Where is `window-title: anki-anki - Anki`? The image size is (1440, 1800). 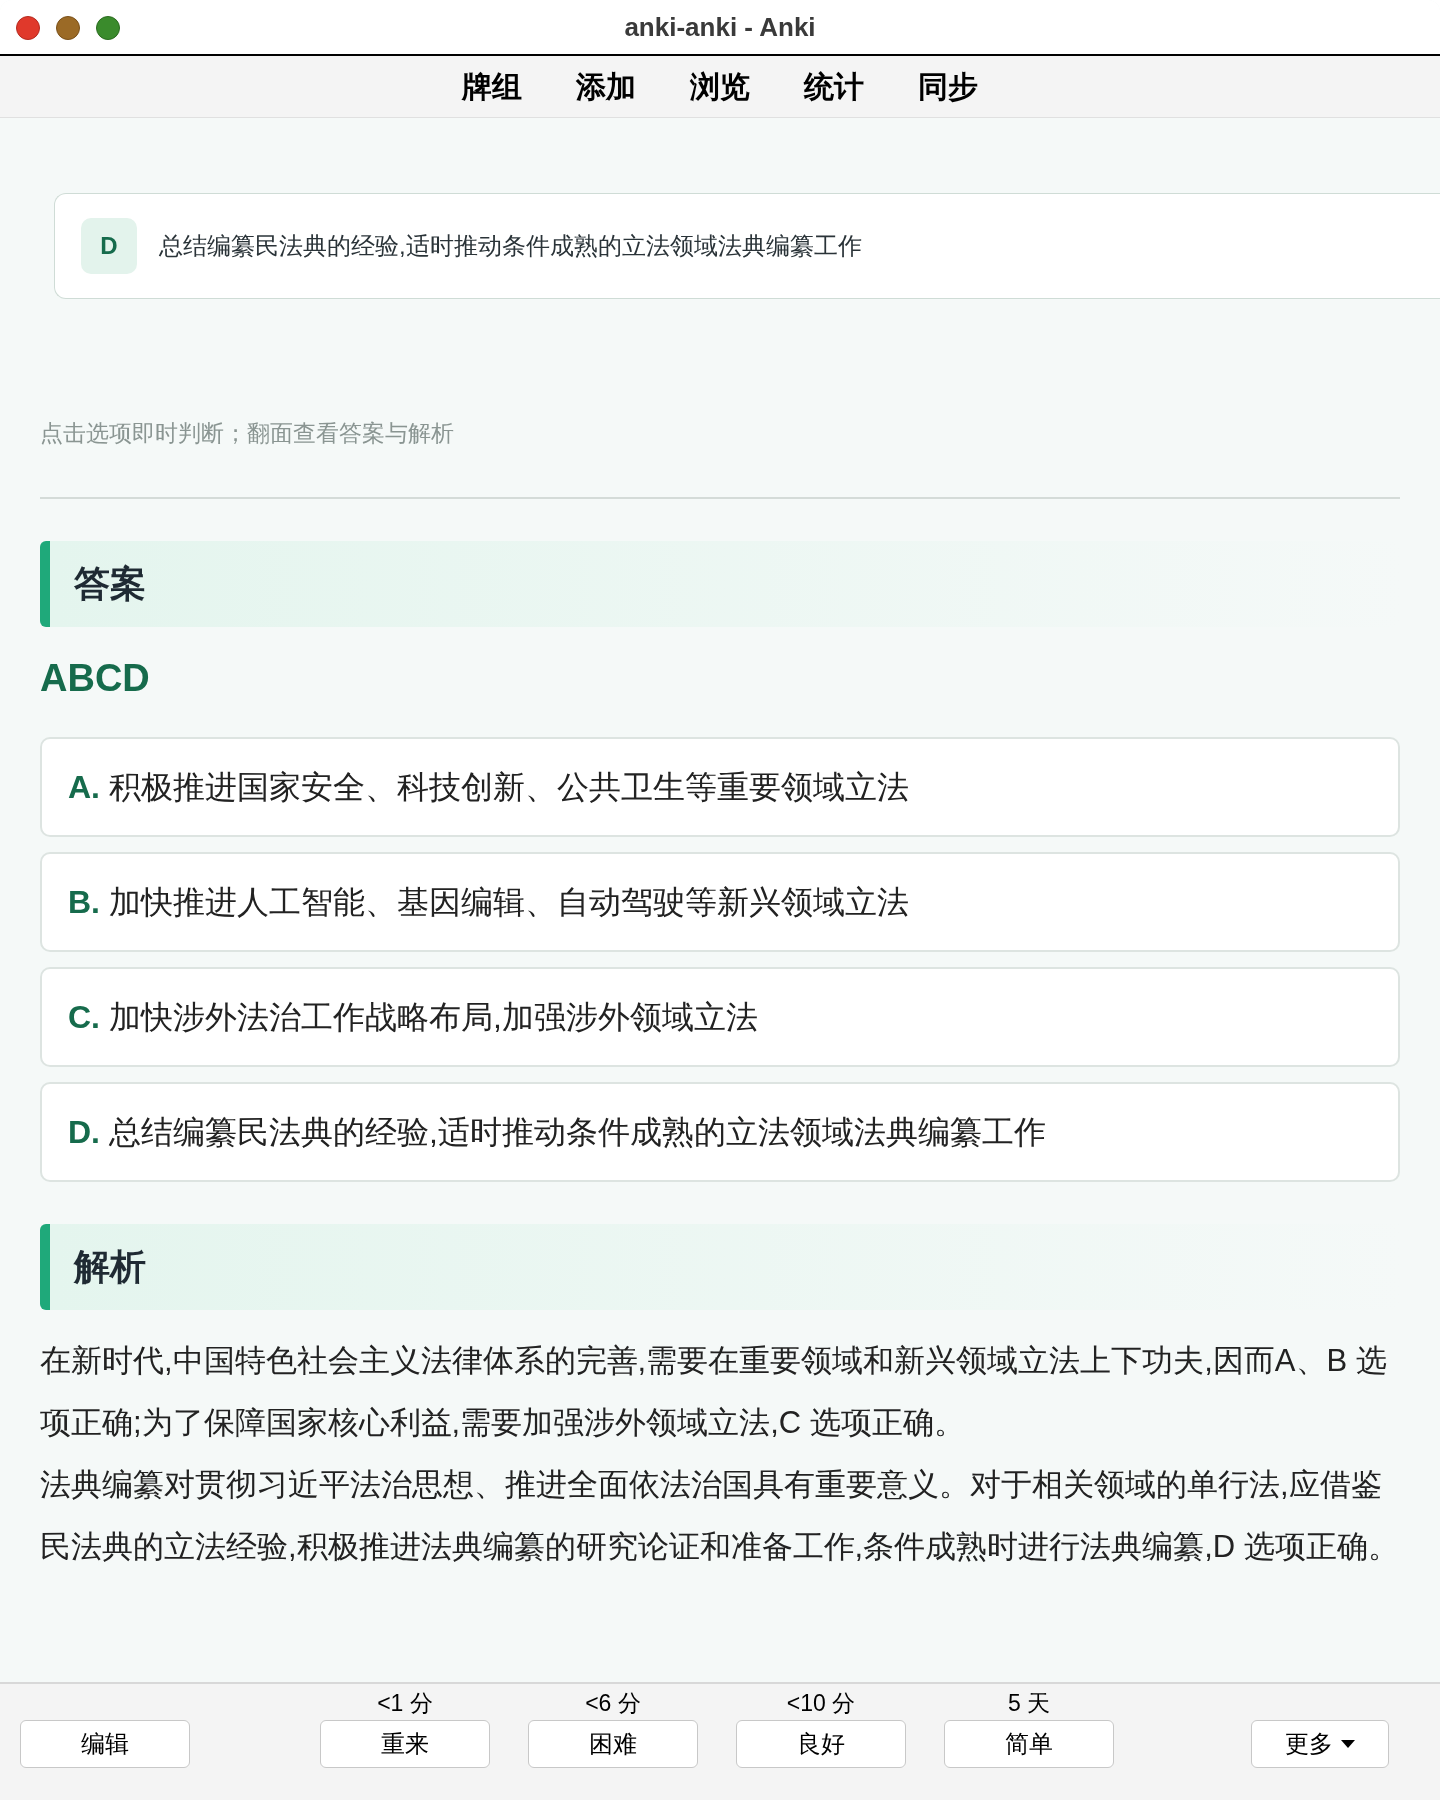 window-title: anki-anki - Anki is located at coordinates (720, 27).